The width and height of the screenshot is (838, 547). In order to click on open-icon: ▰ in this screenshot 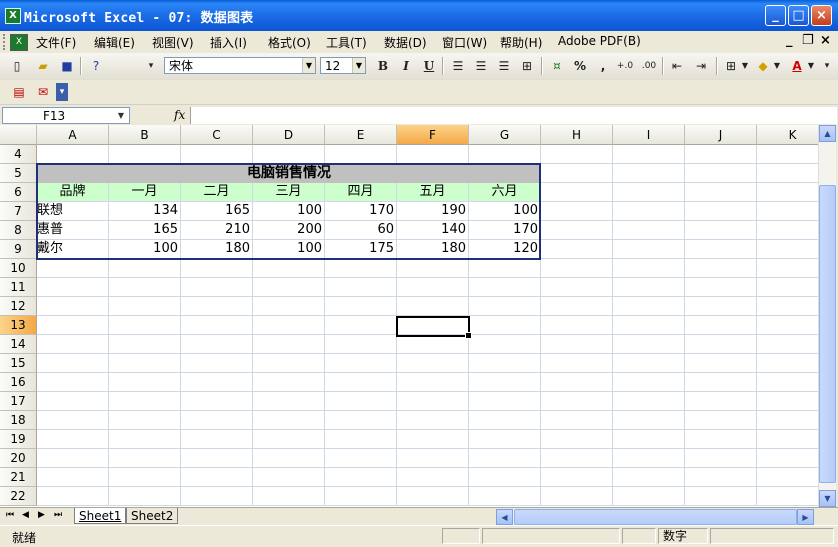, I will do `click(43, 66)`.